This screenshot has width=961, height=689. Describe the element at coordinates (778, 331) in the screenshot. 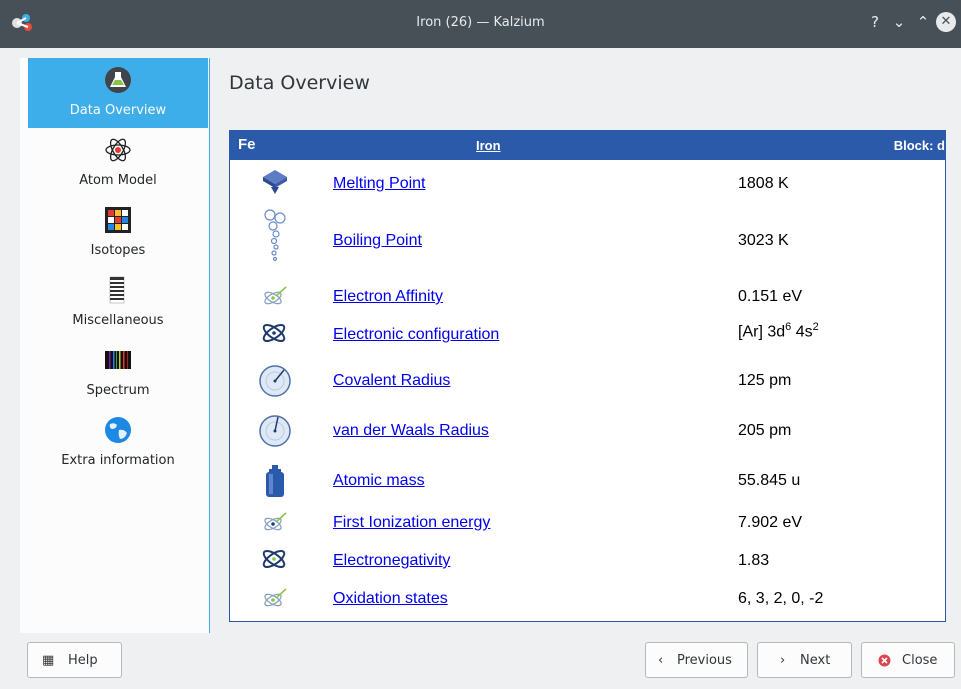

I see `property-value: [Ar] 3d6 4s2` at that location.